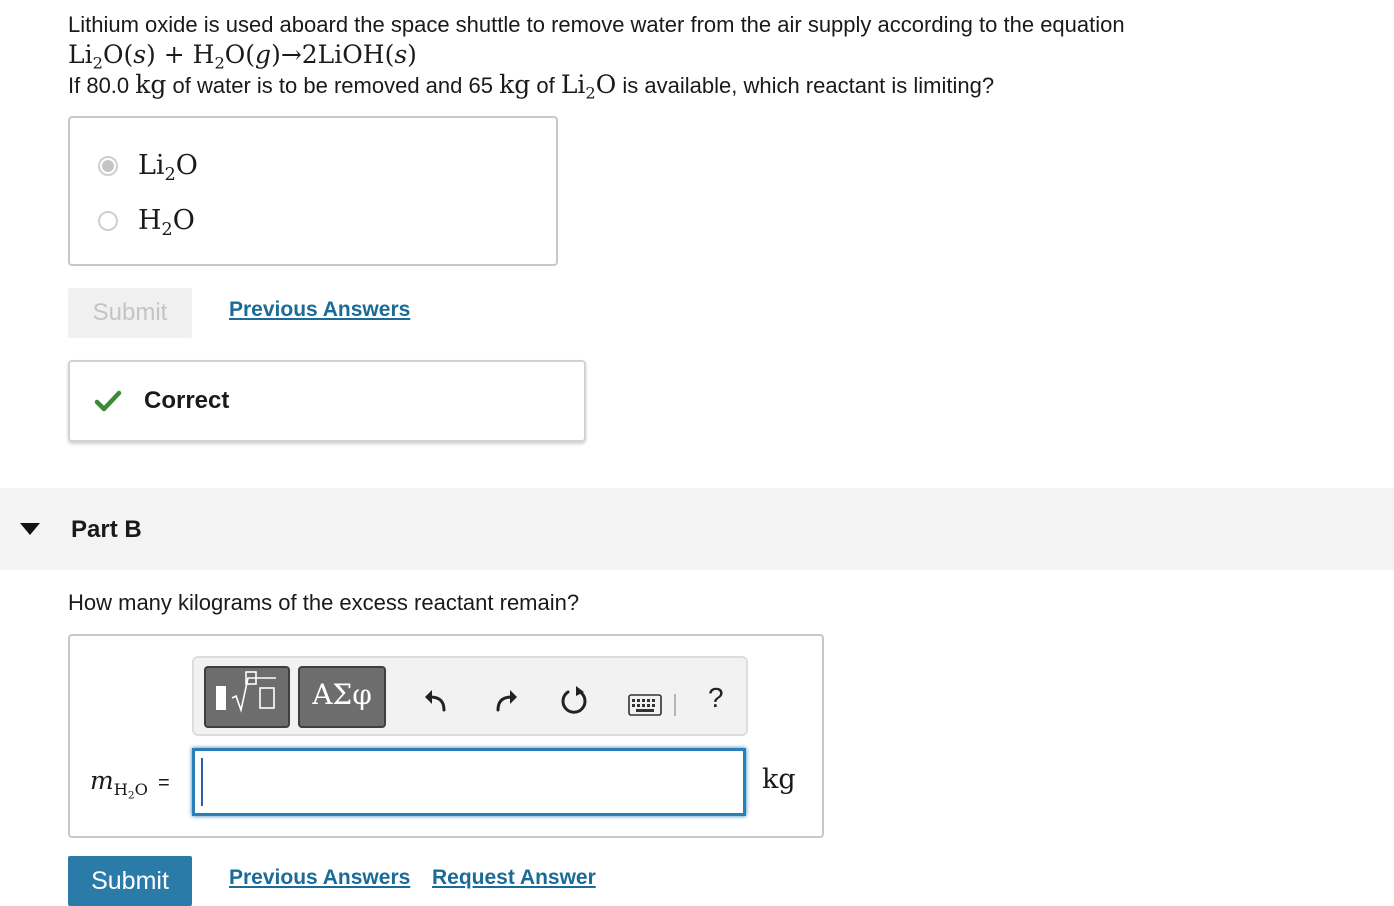 The width and height of the screenshot is (1394, 906). Describe the element at coordinates (697, 529) in the screenshot. I see `part-b-header: Part B` at that location.